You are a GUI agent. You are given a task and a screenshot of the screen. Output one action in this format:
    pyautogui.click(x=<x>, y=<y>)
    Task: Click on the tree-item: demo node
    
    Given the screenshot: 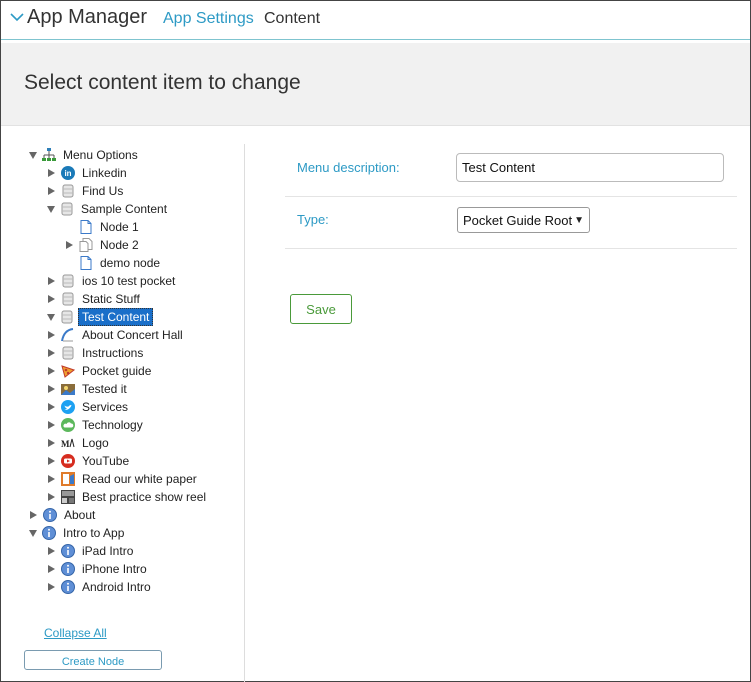 What is the action you would take?
    pyautogui.click(x=114, y=263)
    